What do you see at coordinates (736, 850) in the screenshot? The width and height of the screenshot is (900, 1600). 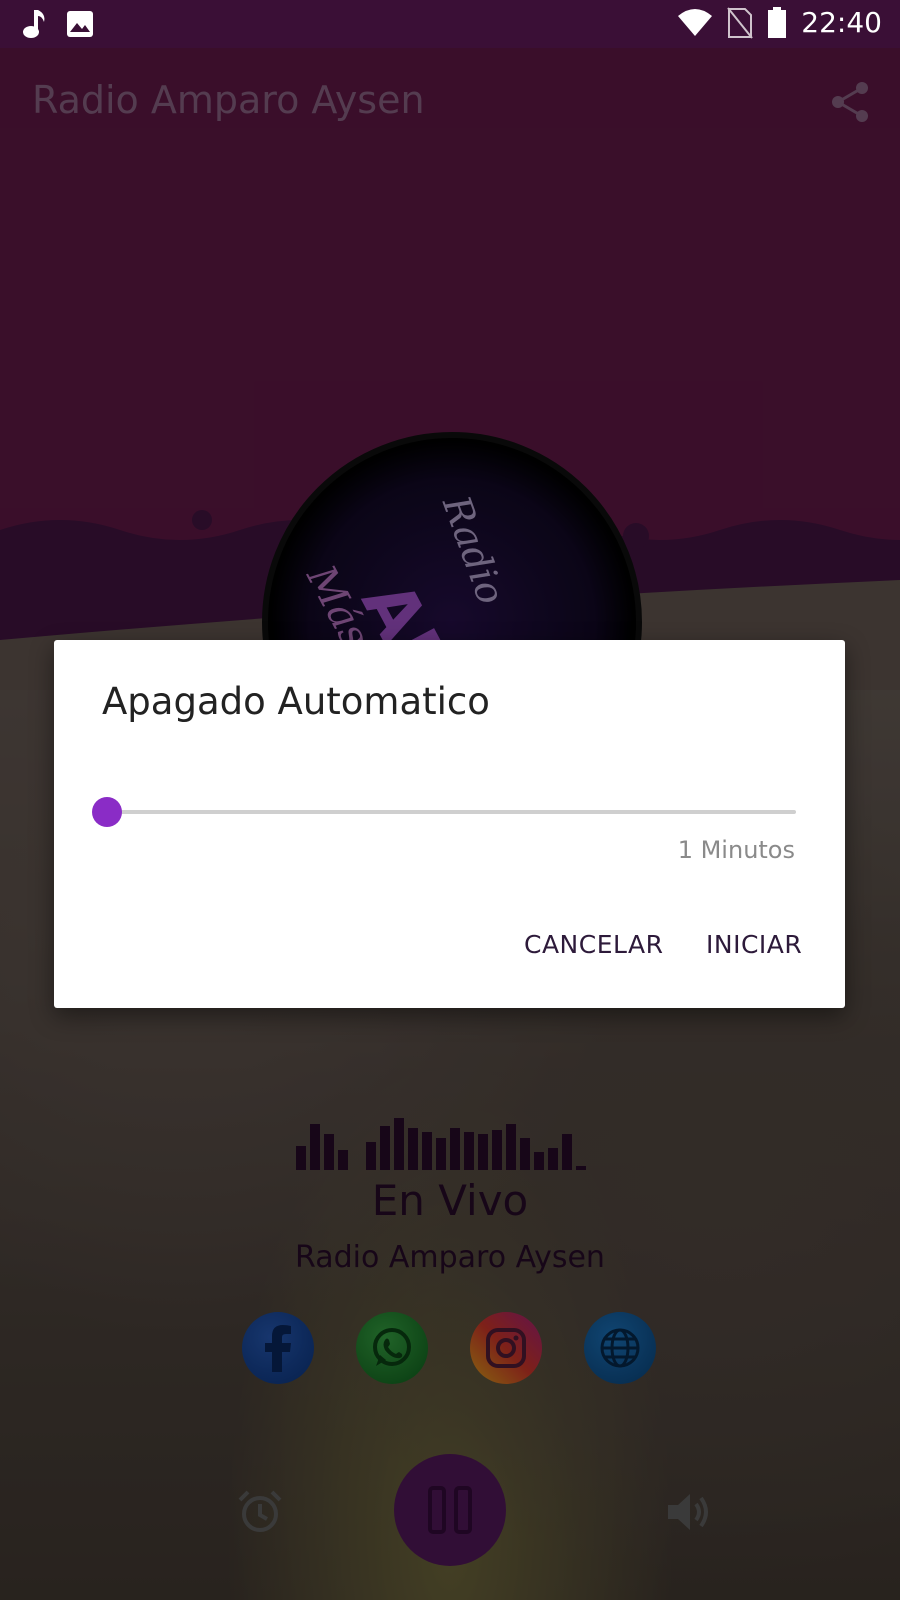 I see `timer-value-label: 1 Minutos` at bounding box center [736, 850].